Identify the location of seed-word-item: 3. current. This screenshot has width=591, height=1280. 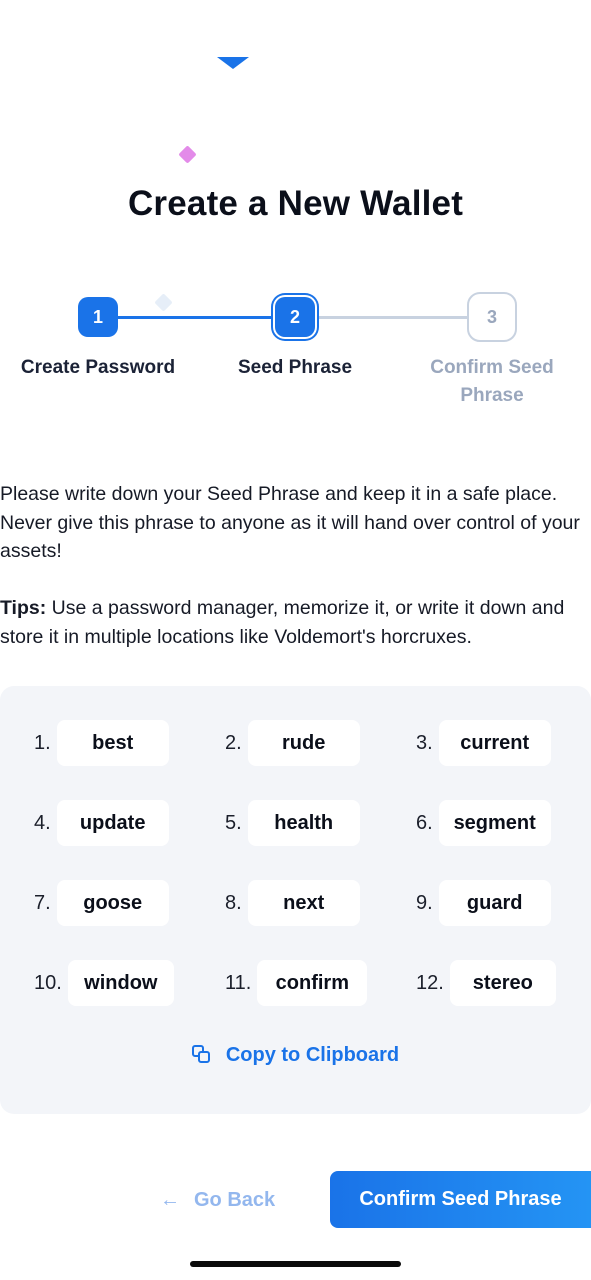
(483, 743).